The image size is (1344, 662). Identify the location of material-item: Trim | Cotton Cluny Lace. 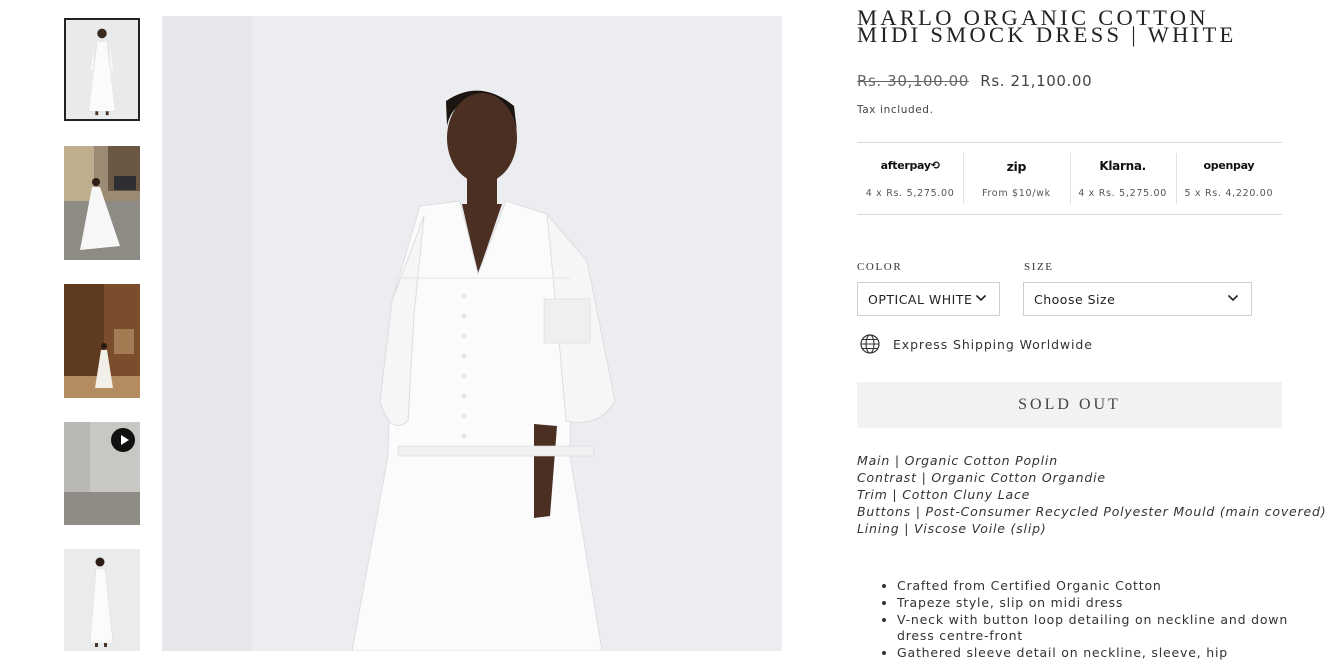
(944, 494).